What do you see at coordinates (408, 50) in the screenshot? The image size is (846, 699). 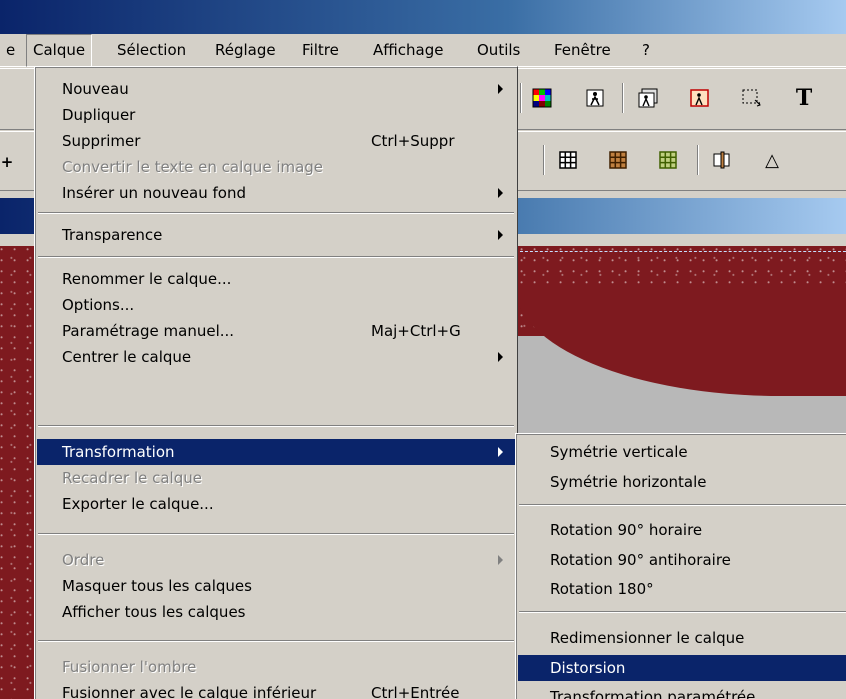 I see `menu-affichage: Affichage` at bounding box center [408, 50].